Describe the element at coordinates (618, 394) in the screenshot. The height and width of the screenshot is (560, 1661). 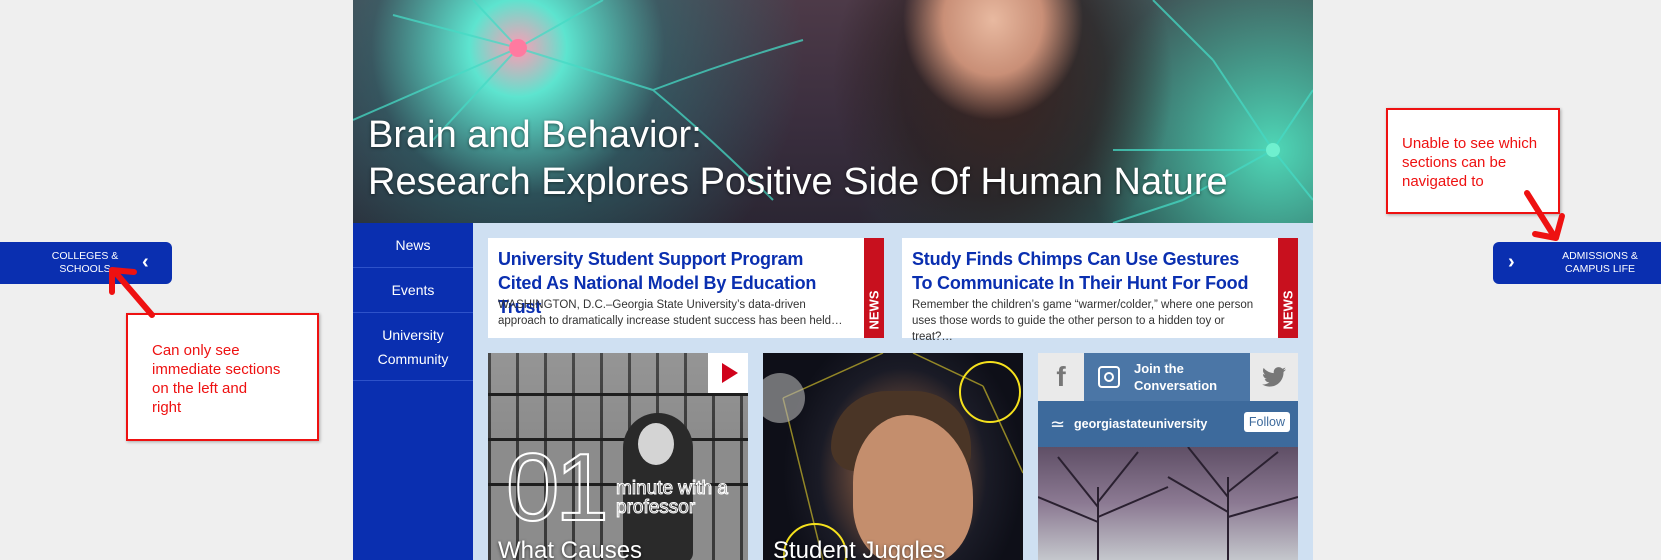
I see `shelf-line` at that location.